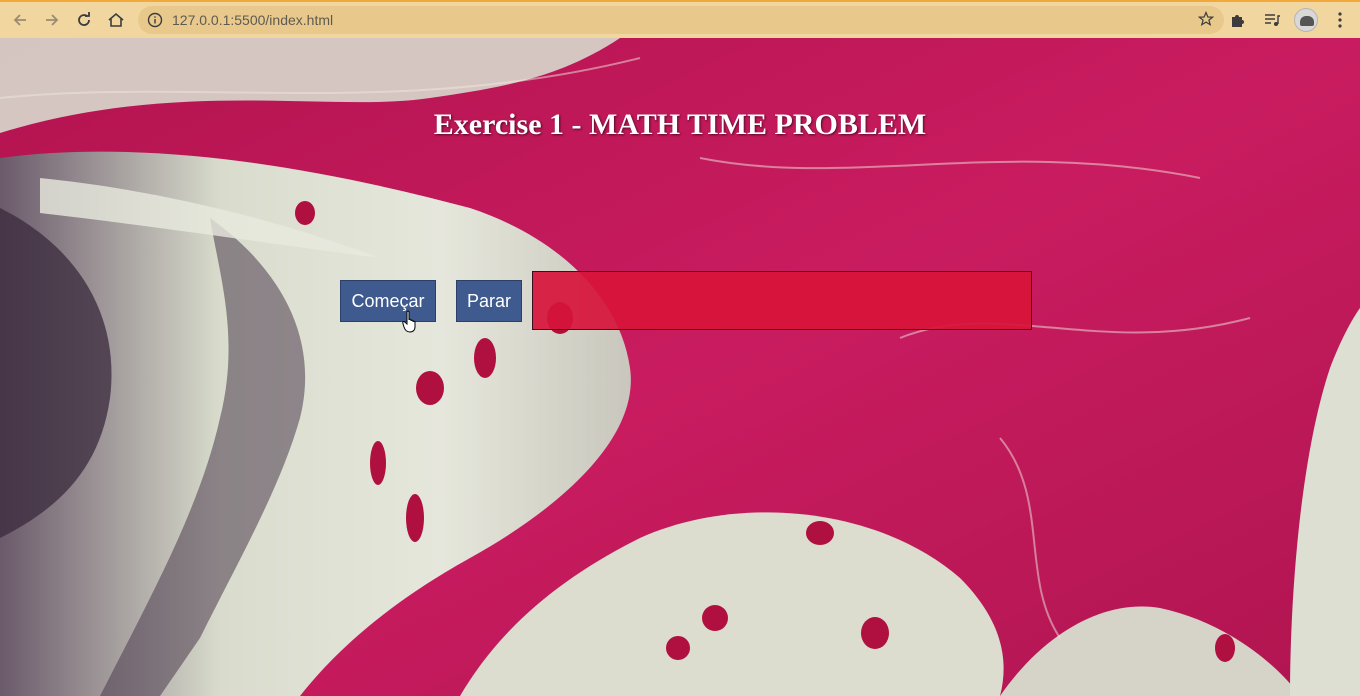 The width and height of the screenshot is (1360, 696). What do you see at coordinates (409, 321) in the screenshot?
I see `hand-cursor-icon` at bounding box center [409, 321].